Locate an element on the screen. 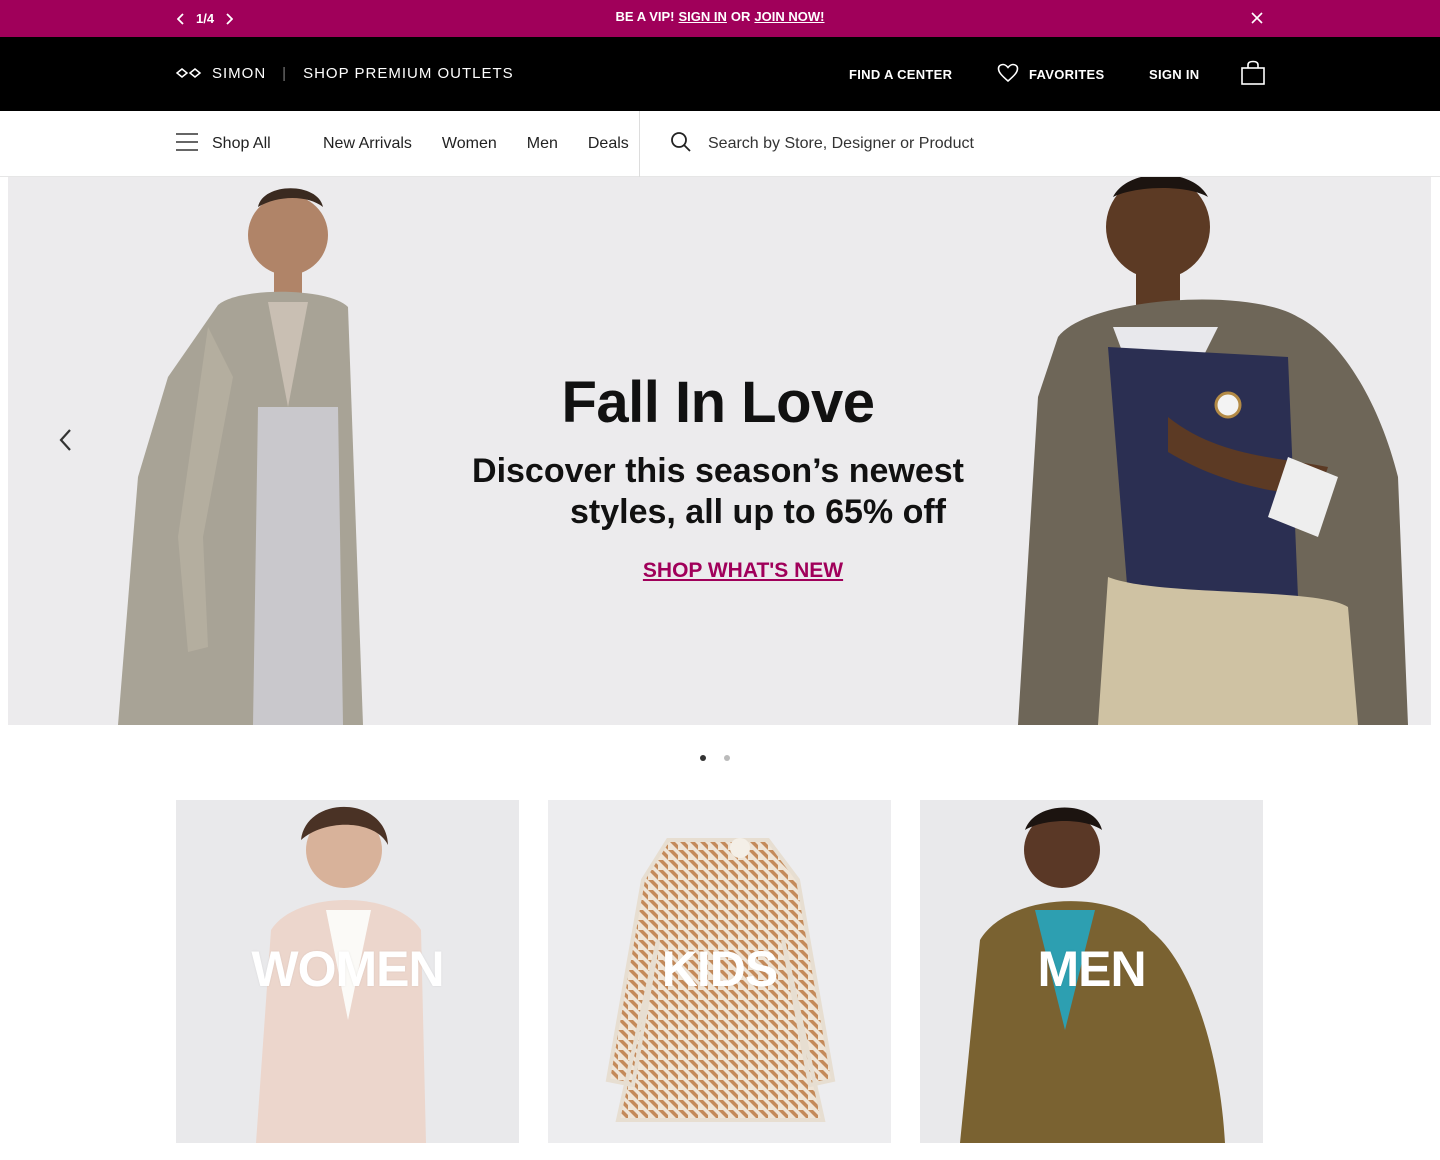 This screenshot has height=1160, width=1440. brand-tagline: SHOP PREMIUM OUTLETS is located at coordinates (408, 73).